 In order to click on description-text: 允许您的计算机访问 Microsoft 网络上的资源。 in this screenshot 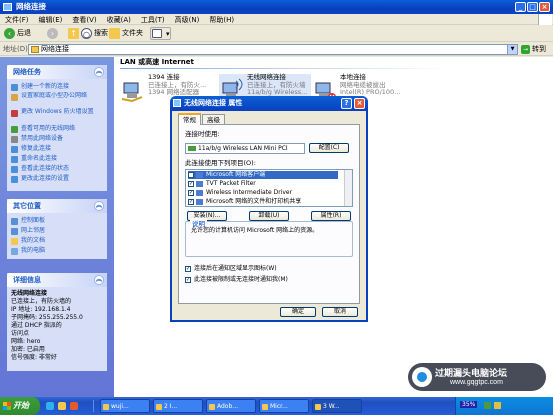, I will do `click(255, 230)`.